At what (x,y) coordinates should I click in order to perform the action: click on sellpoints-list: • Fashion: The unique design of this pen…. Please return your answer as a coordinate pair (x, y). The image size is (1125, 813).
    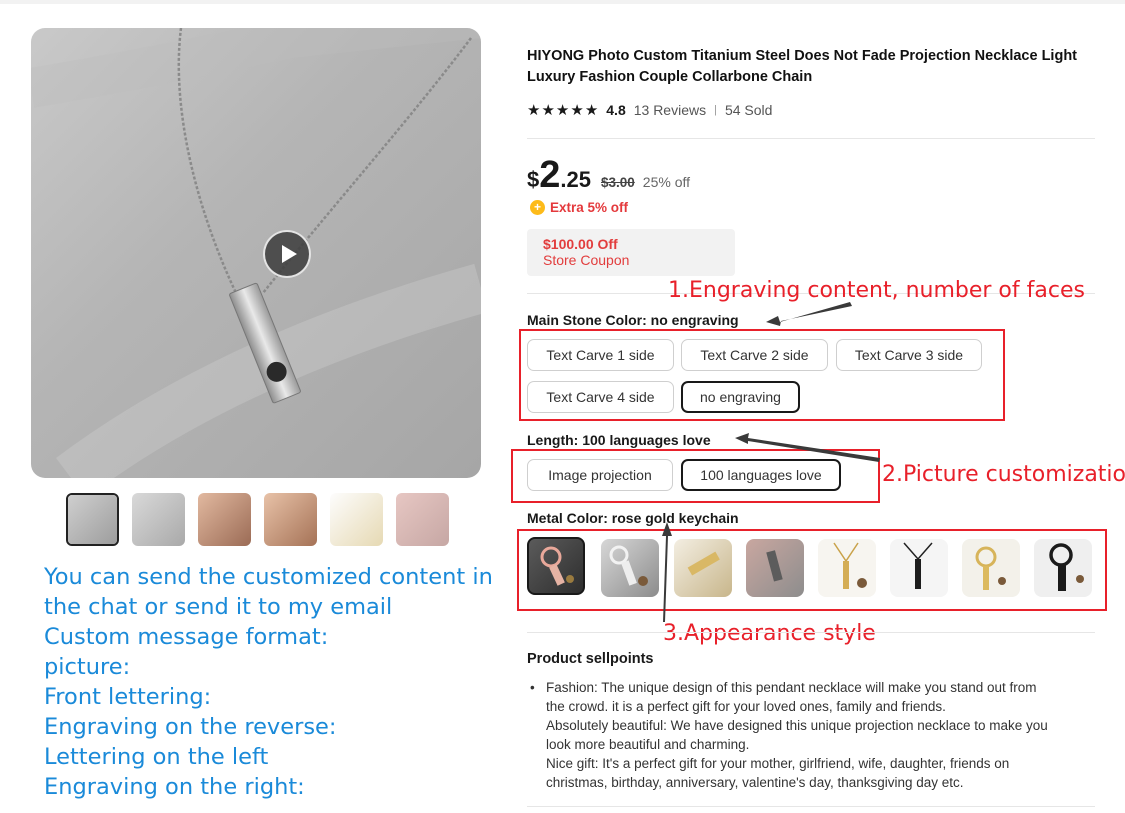
    Looking at the image, I should click on (814, 735).